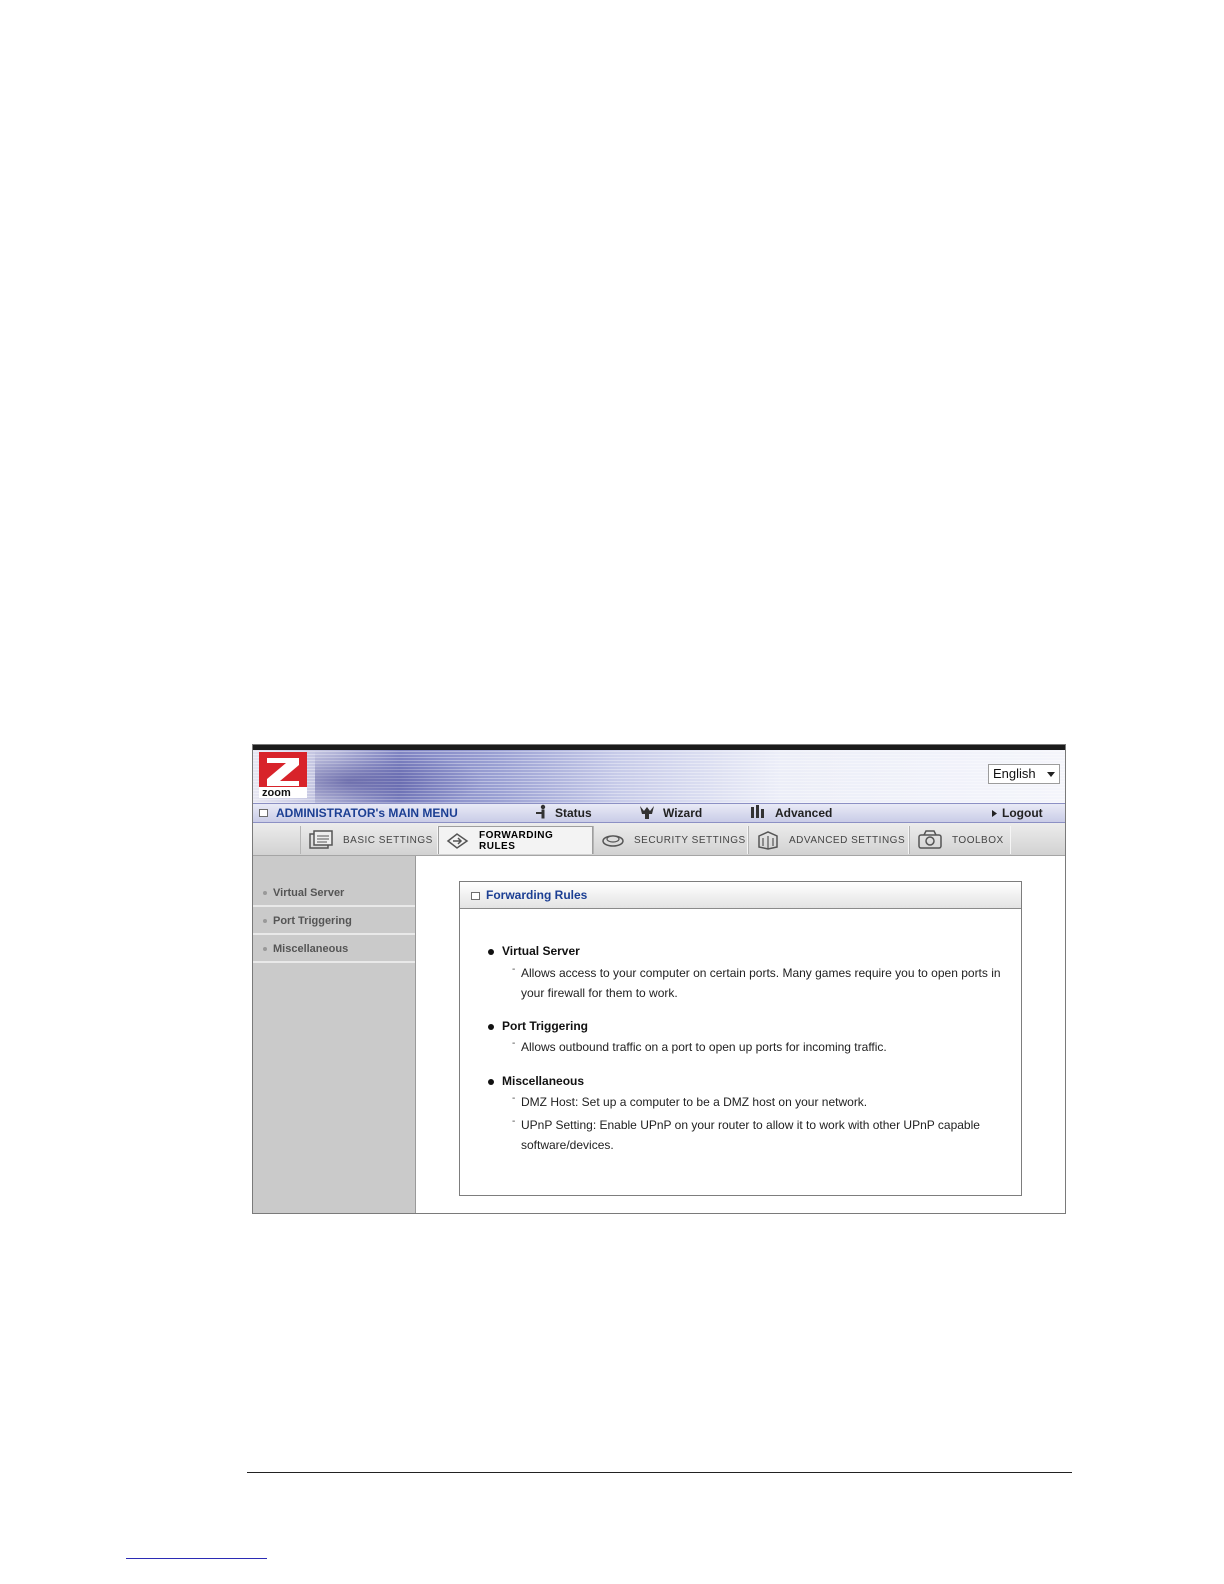 This screenshot has height=1584, width=1224. Describe the element at coordinates (647, 812) in the screenshot. I see `wizard-icon` at that location.